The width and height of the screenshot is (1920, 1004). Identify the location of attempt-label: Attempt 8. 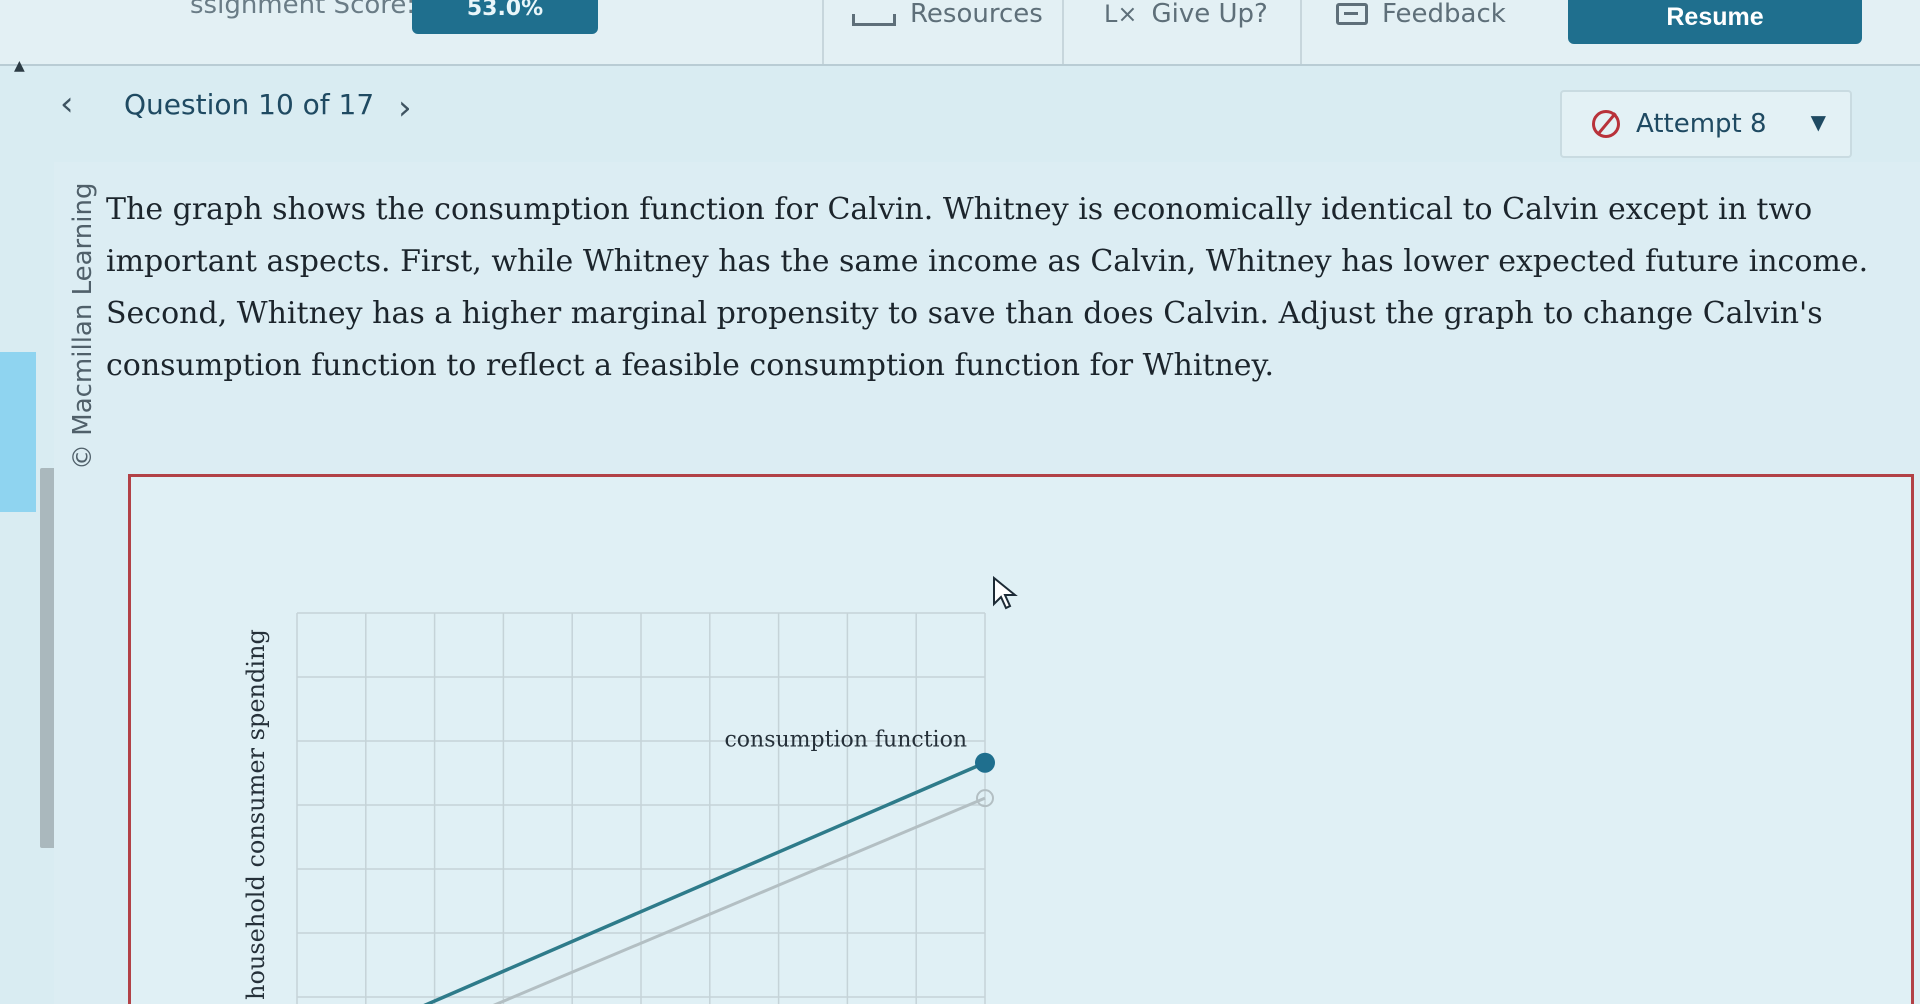
(1701, 124).